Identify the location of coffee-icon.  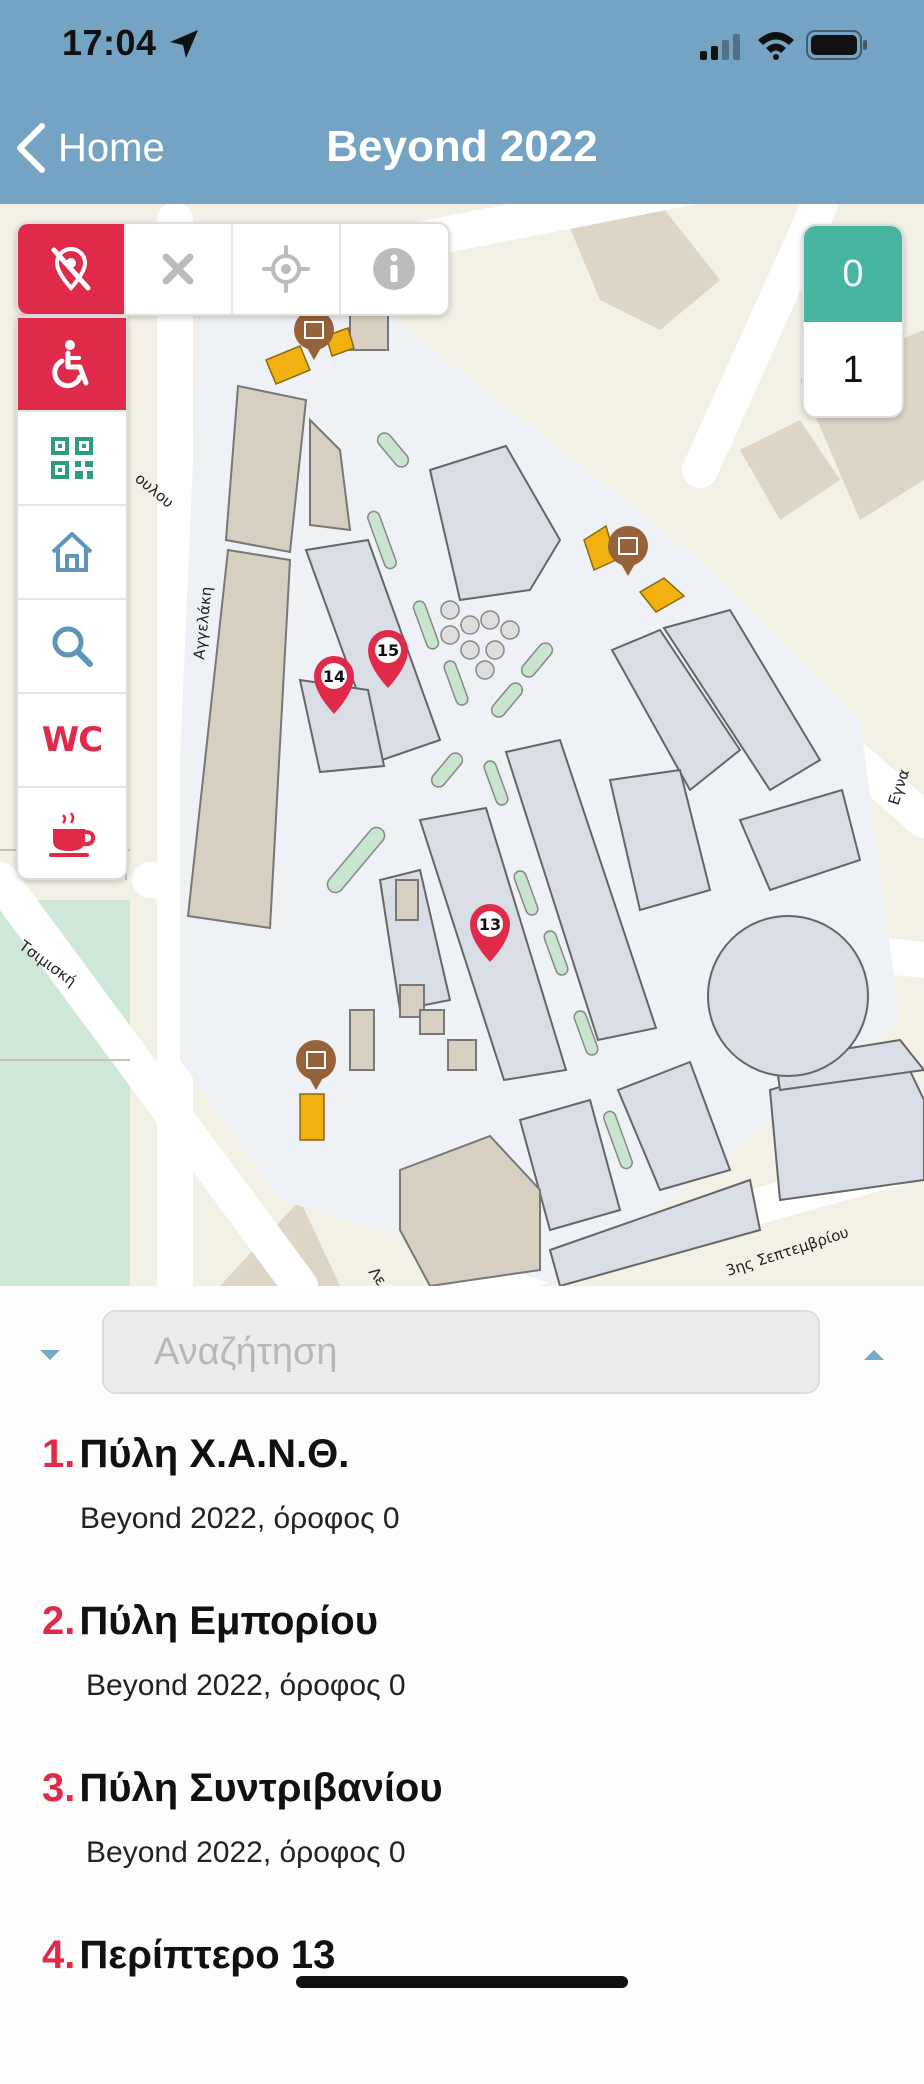
(72, 834).